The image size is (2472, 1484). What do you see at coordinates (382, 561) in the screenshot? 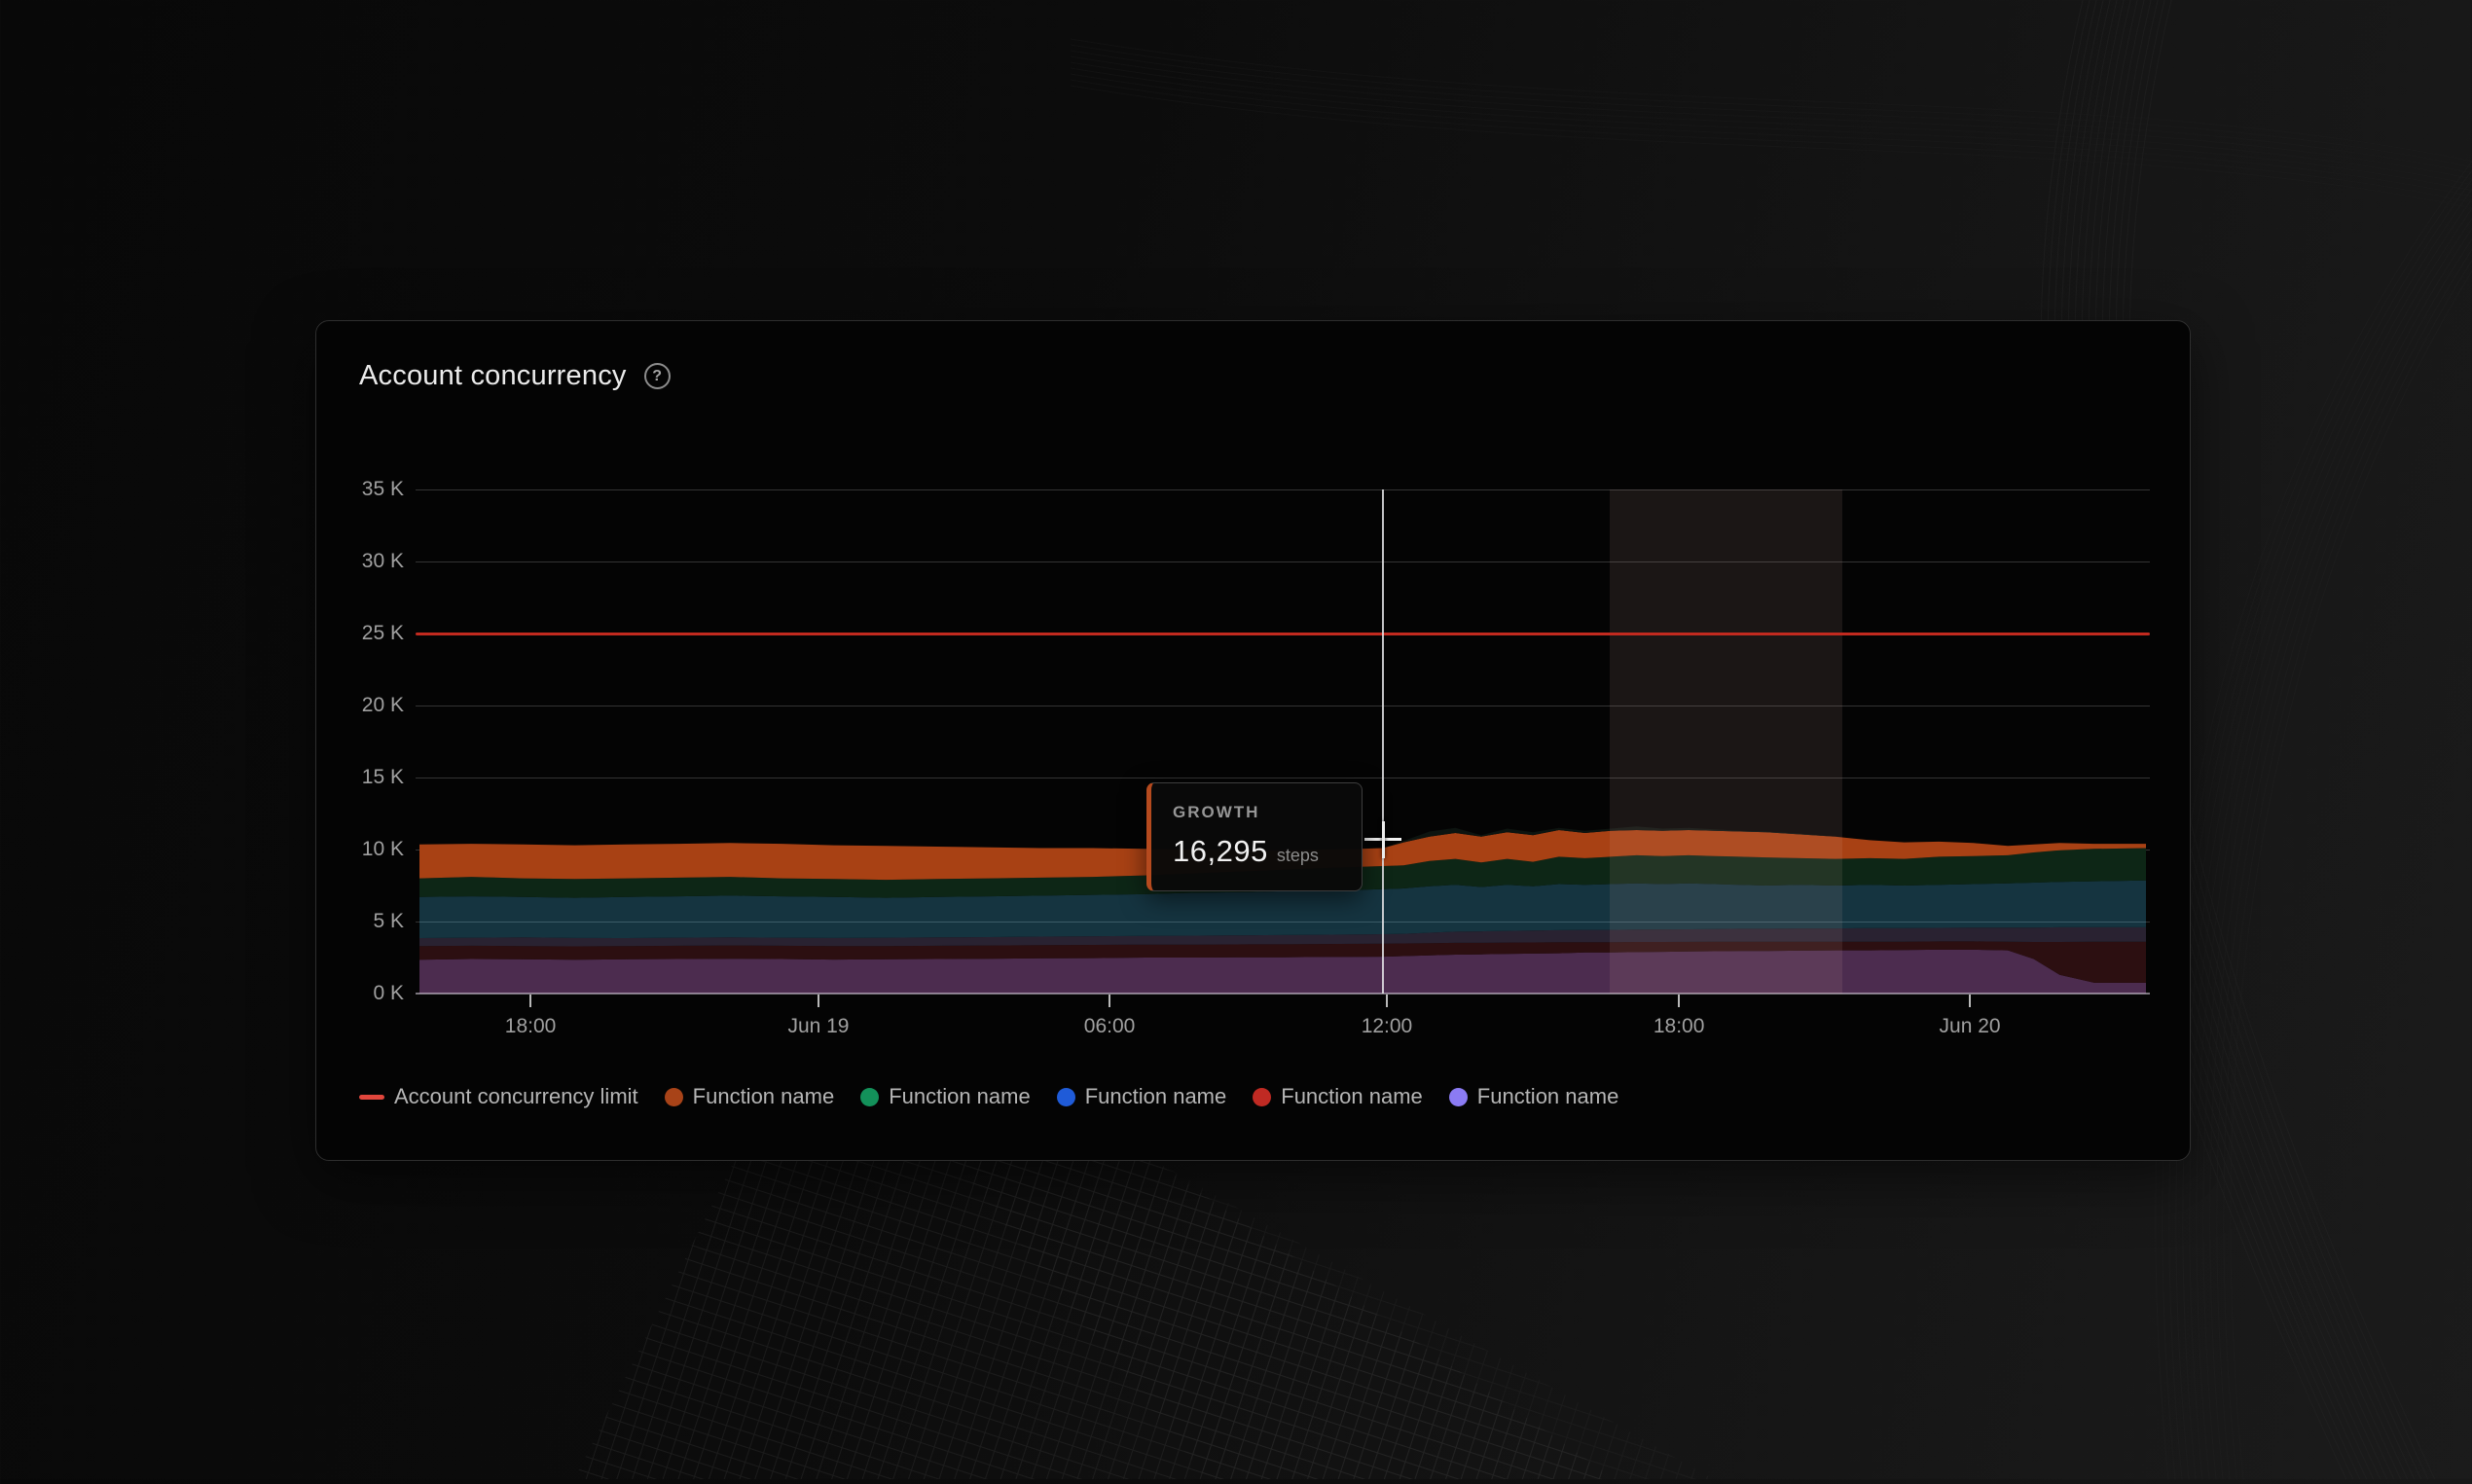
I see `y-tick-label: 30 K` at bounding box center [382, 561].